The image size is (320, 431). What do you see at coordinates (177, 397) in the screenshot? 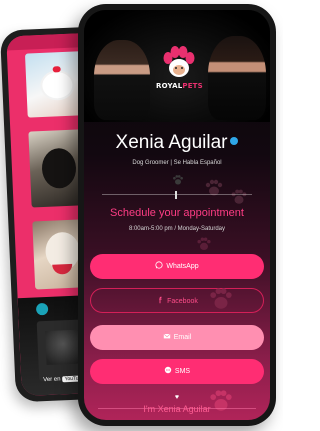
I see `heart-icon: ♥` at bounding box center [177, 397].